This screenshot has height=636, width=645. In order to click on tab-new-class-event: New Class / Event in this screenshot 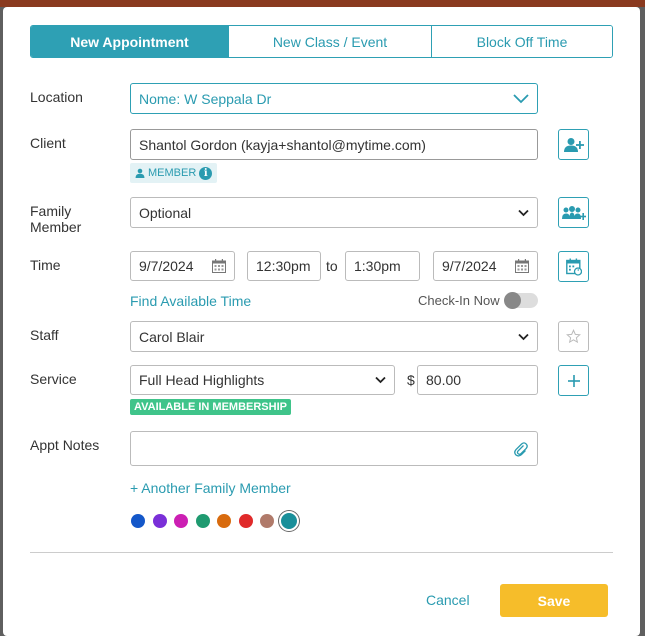, I will do `click(330, 41)`.